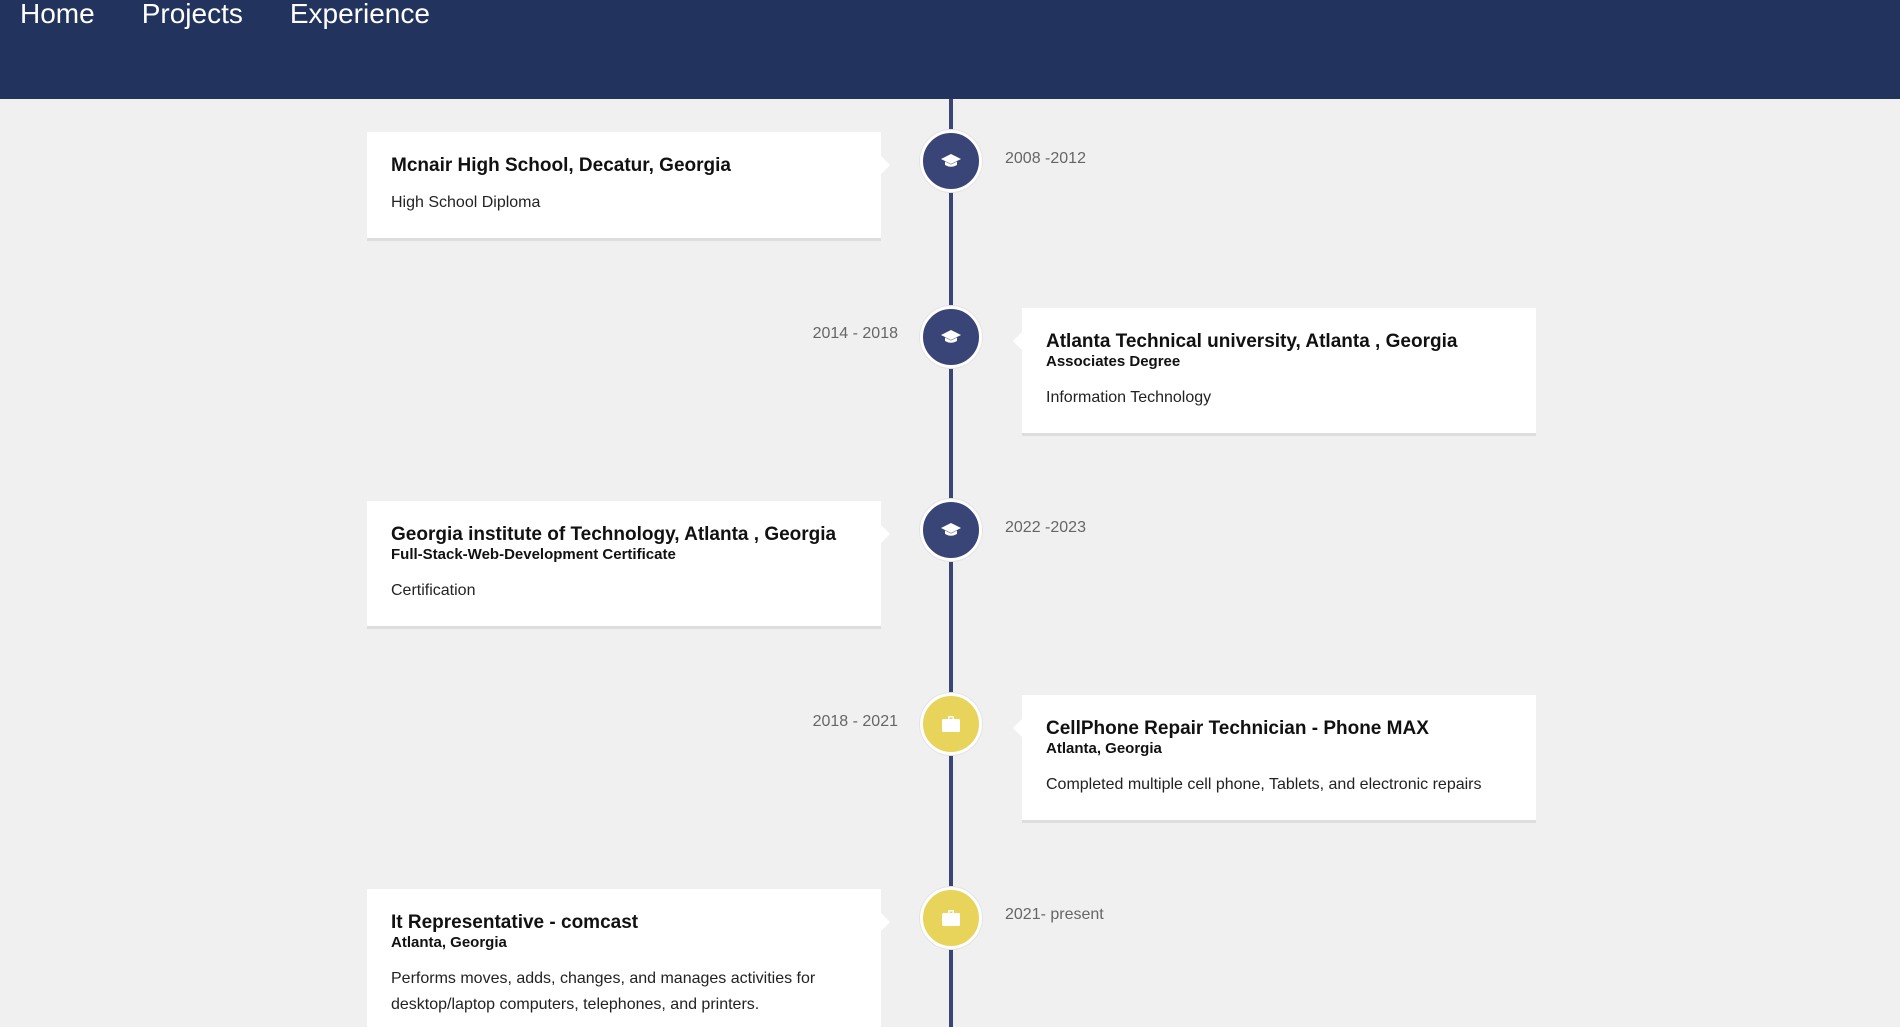 Image resolution: width=1900 pixels, height=1027 pixels. I want to click on card-title: CellPhone Repair Technician - Phone MAX, so click(1237, 728).